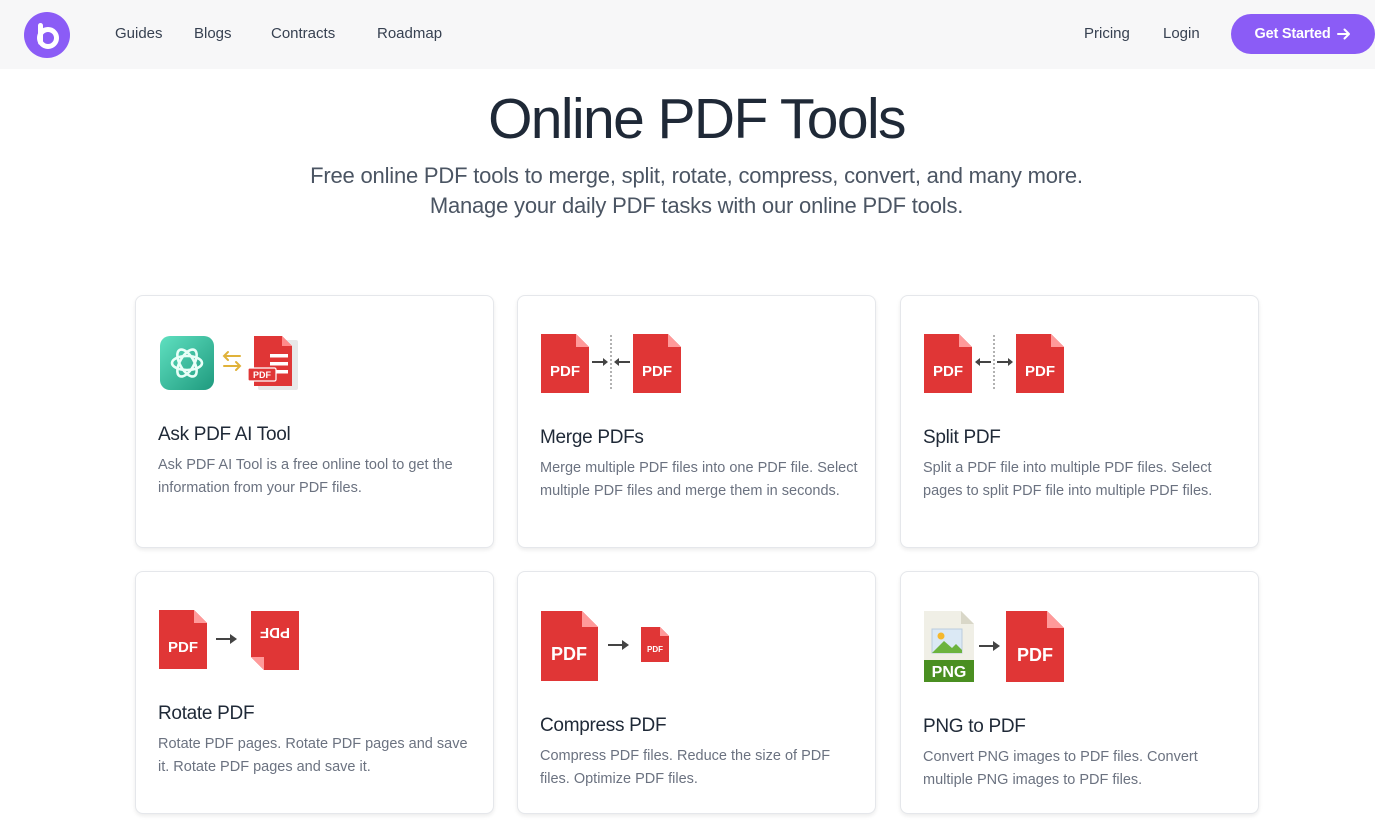 The width and height of the screenshot is (1375, 822). I want to click on logo-b-icon, so click(48, 36).